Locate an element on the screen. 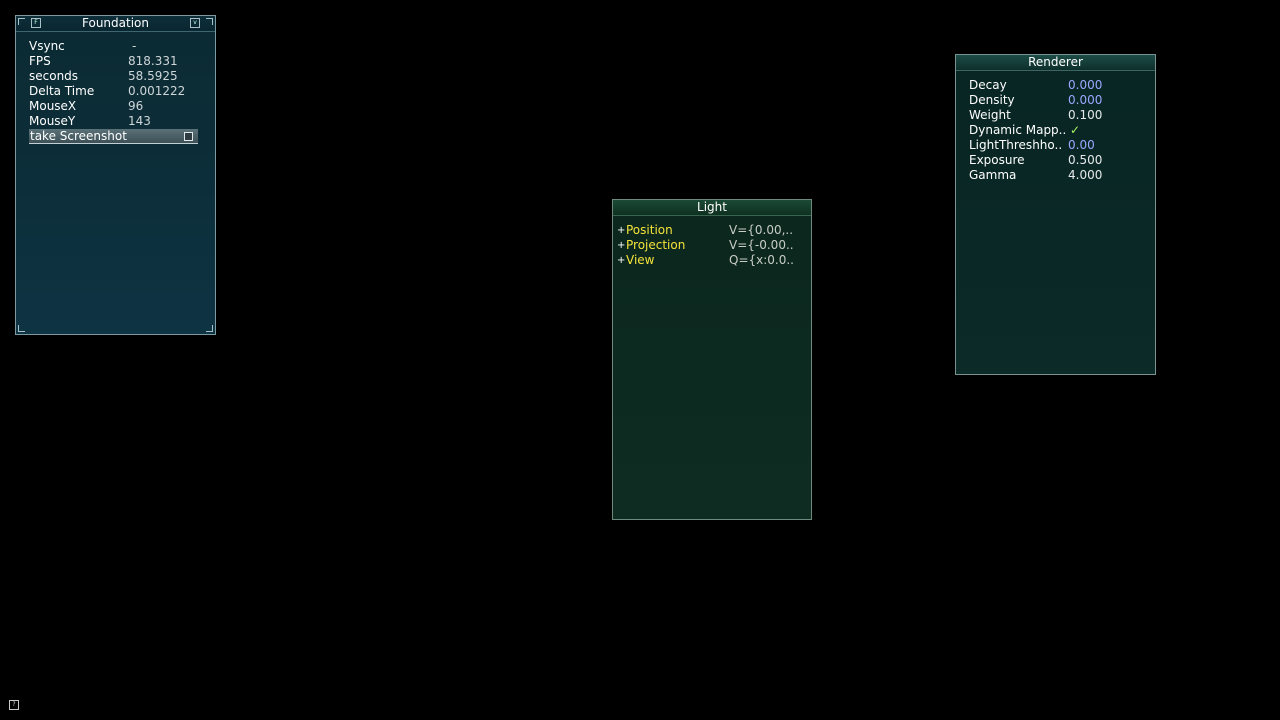 This screenshot has height=720, width=1280. row-label: FPS is located at coordinates (40, 61).